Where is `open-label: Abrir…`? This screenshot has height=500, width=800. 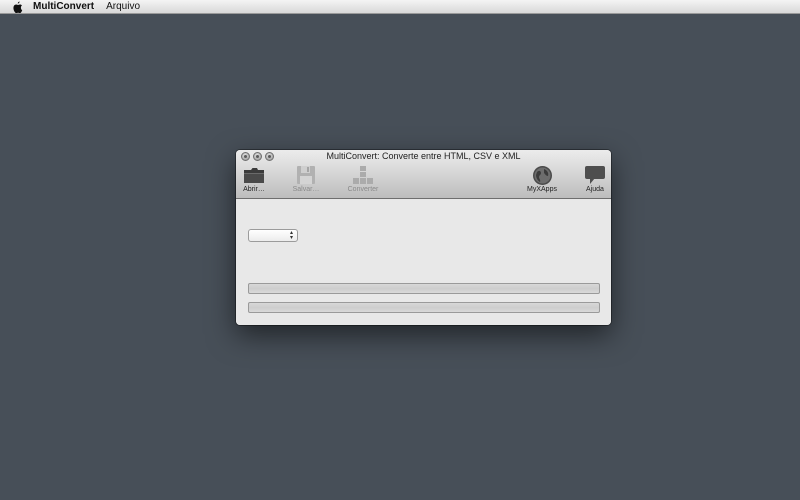 open-label: Abrir… is located at coordinates (254, 189).